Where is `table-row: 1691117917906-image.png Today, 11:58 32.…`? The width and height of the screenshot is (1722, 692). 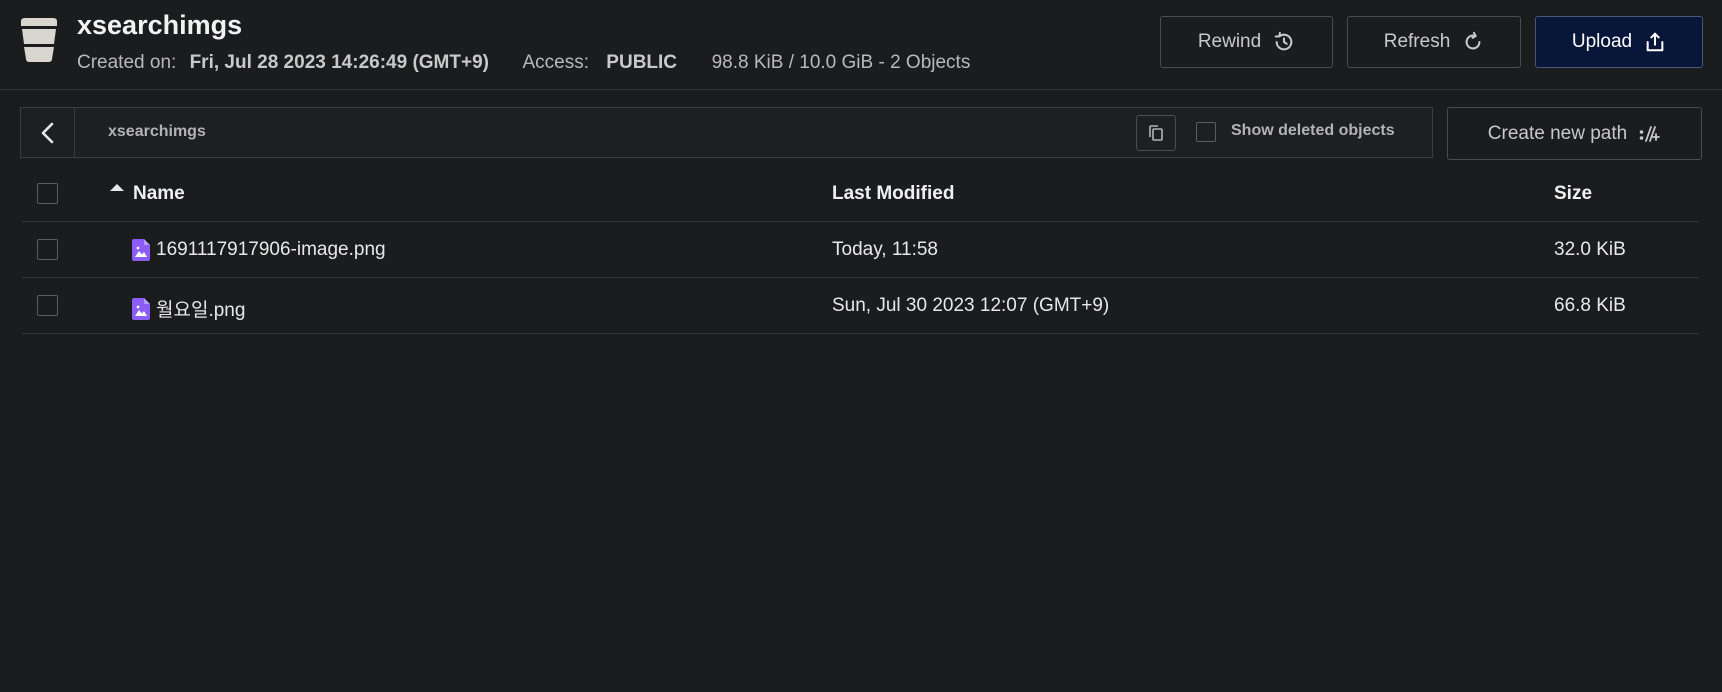 table-row: 1691117917906-image.png Today, 11:58 32.… is located at coordinates (860, 250).